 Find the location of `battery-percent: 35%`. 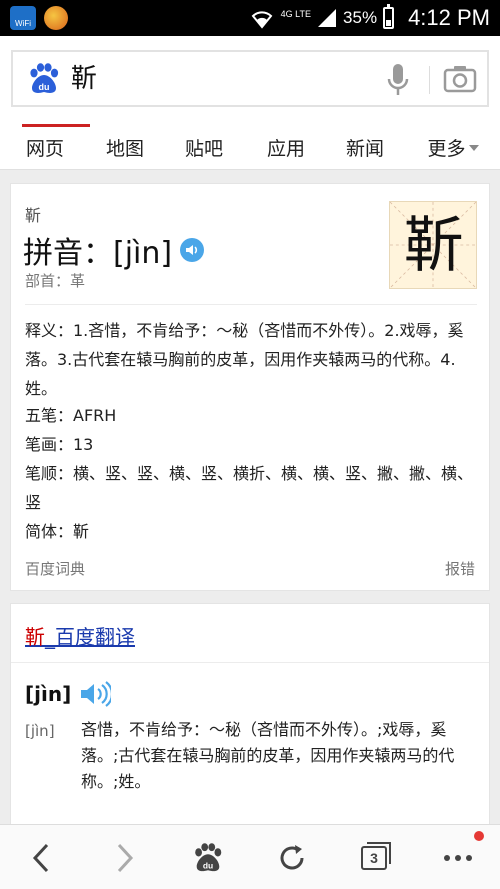

battery-percent: 35% is located at coordinates (360, 17).